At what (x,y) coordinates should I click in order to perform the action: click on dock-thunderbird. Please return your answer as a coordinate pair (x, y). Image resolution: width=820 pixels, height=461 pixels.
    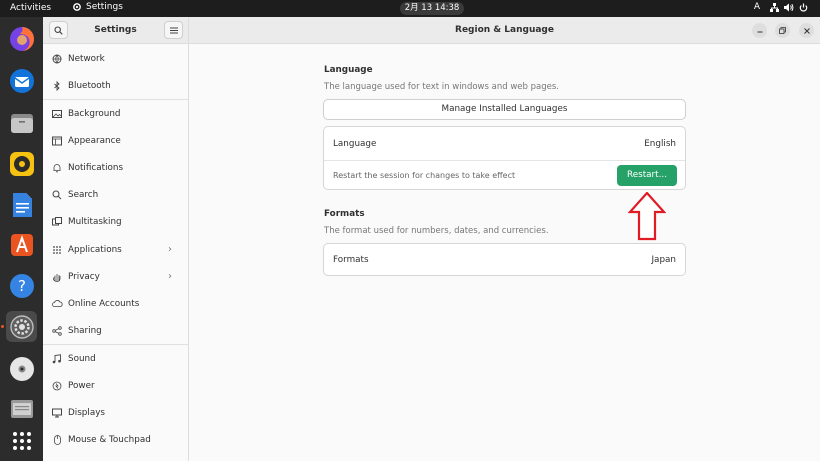
    Looking at the image, I should click on (21, 80).